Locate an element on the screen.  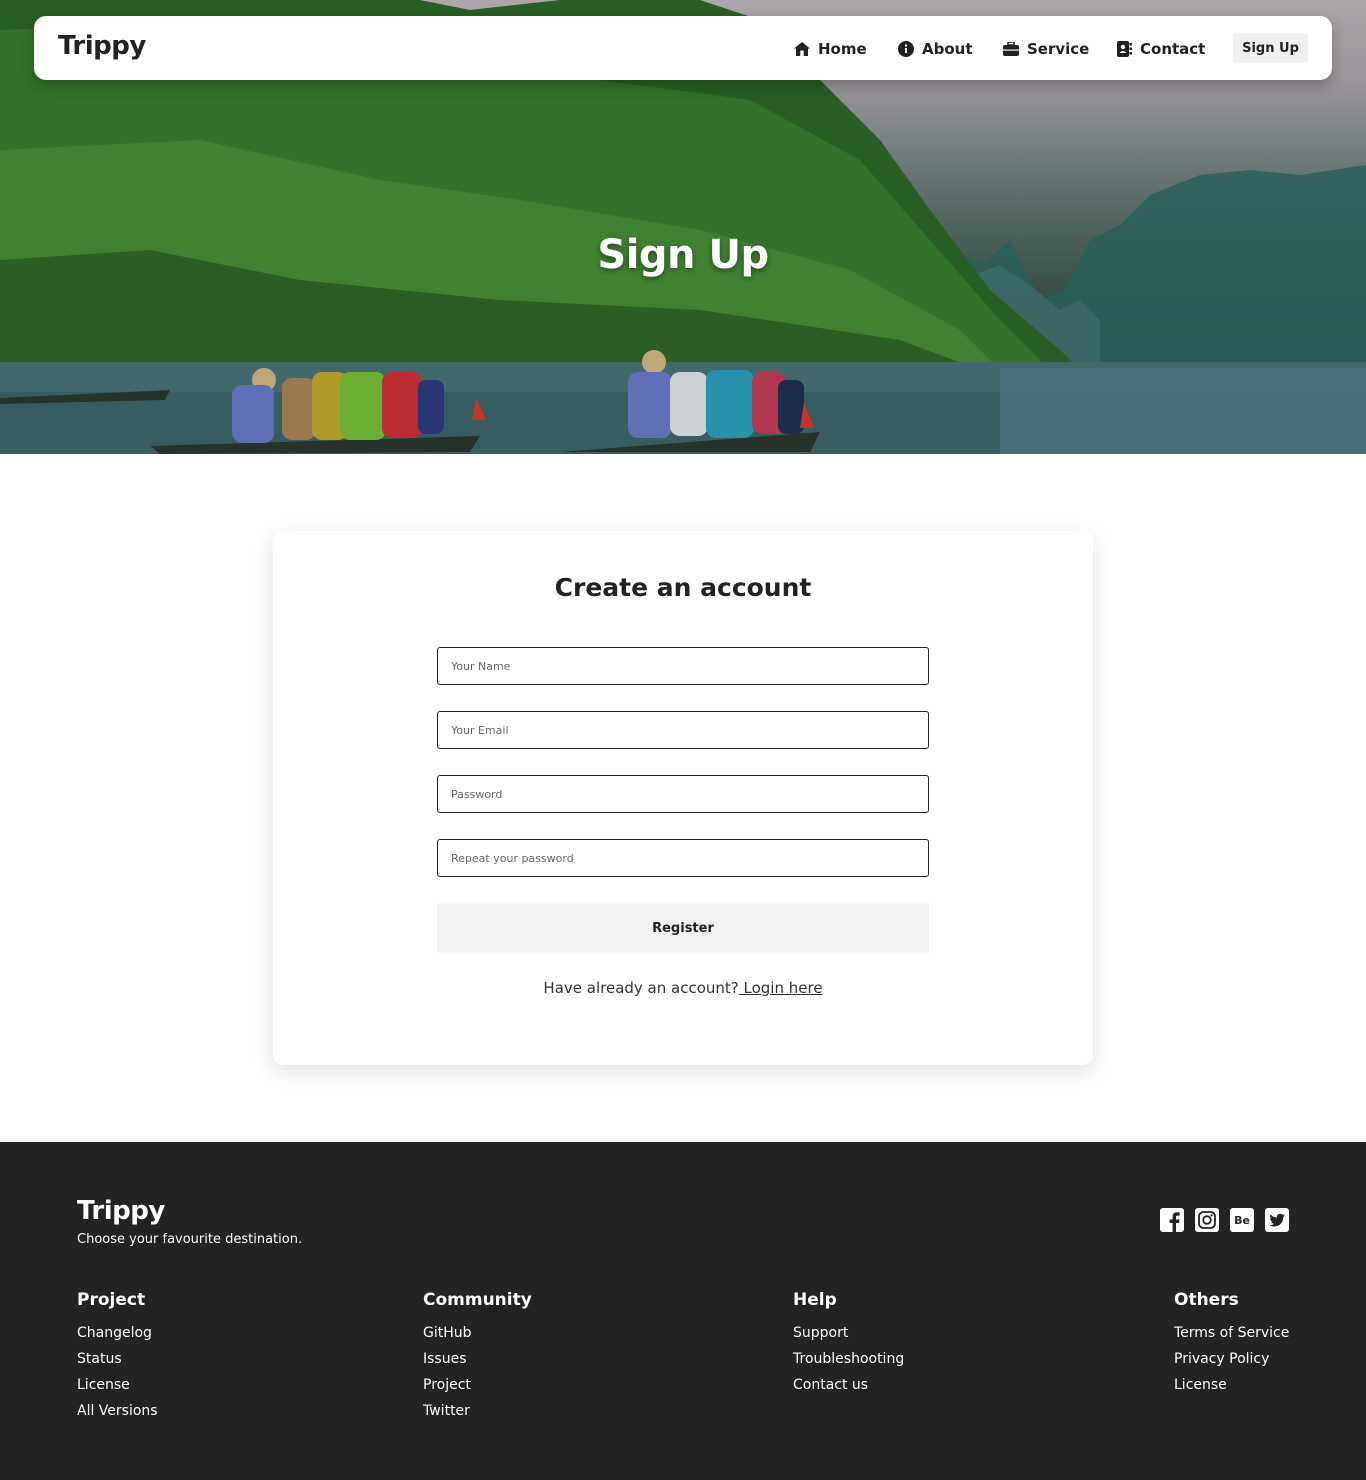
brand-logo: Trippy is located at coordinates (102, 46).